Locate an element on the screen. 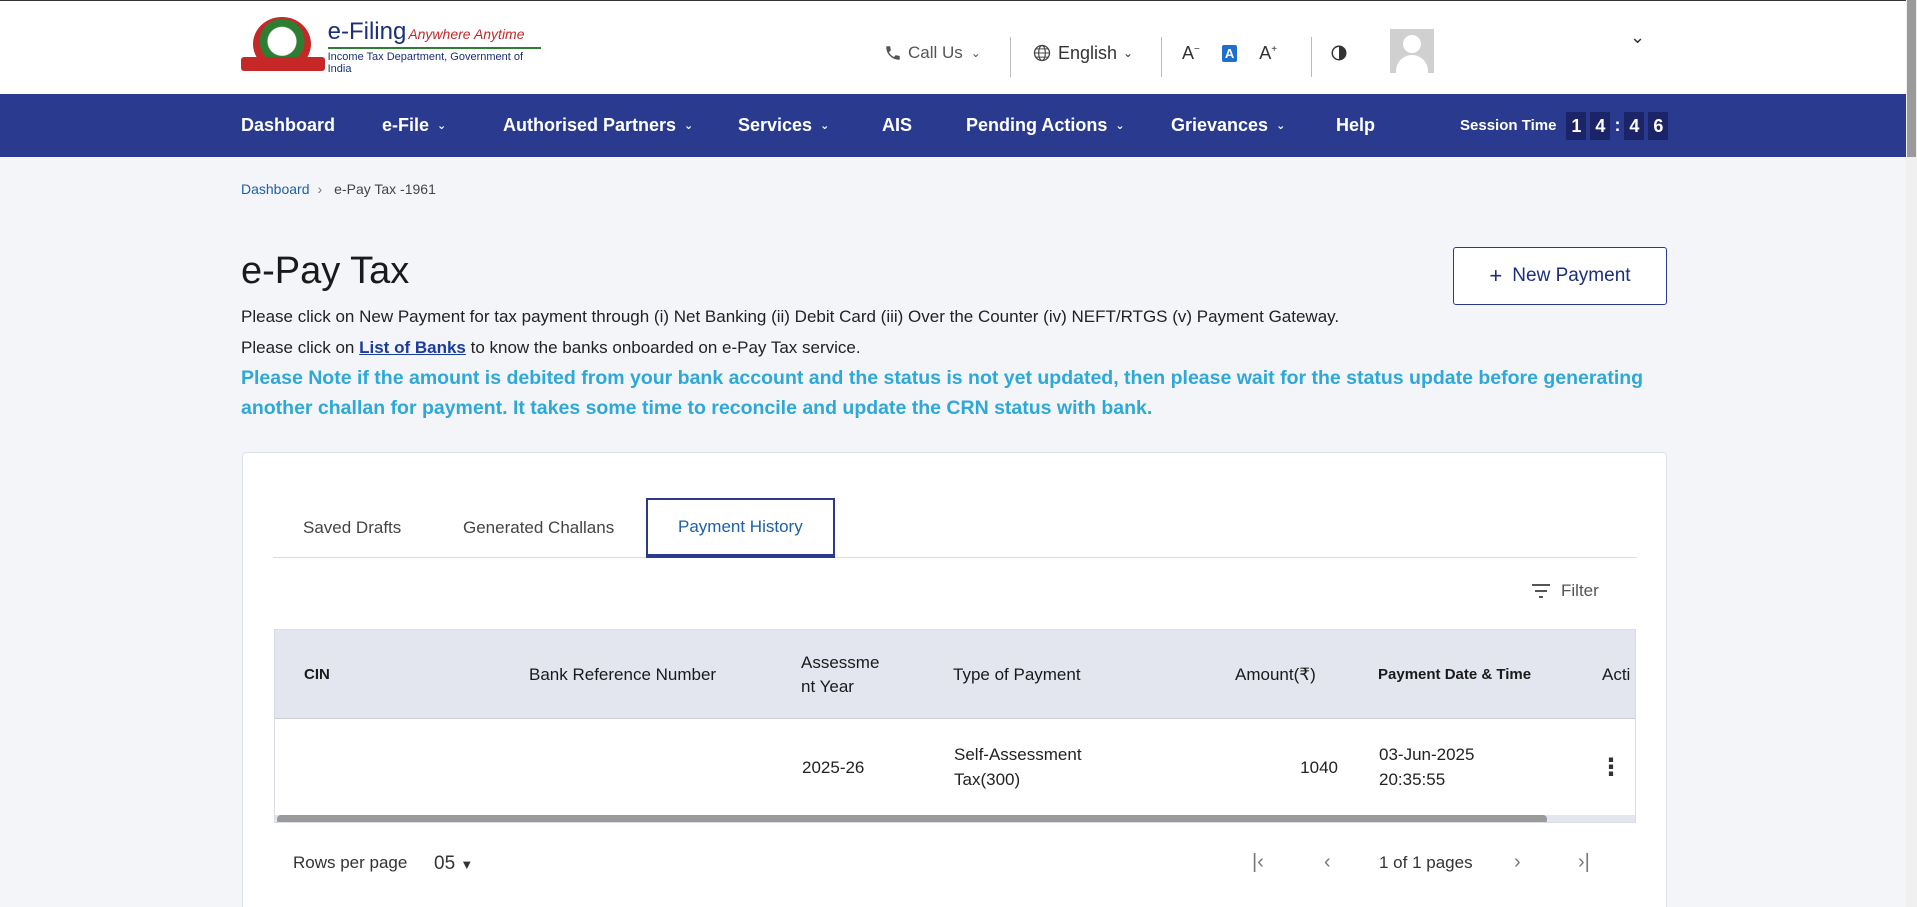  prev-page-icon: ‹ is located at coordinates (1327, 862).